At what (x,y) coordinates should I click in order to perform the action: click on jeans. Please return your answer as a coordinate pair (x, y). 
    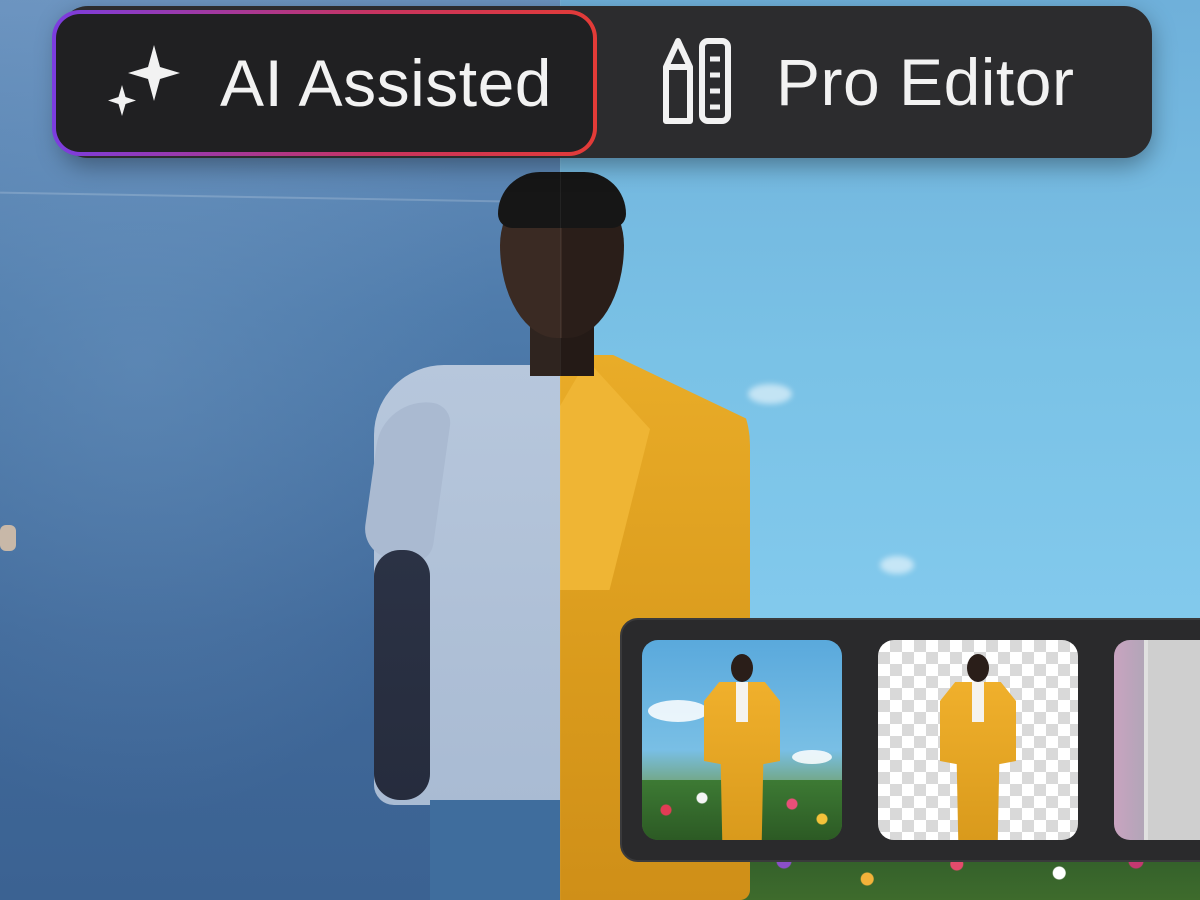
    Looking at the image, I should click on (495, 850).